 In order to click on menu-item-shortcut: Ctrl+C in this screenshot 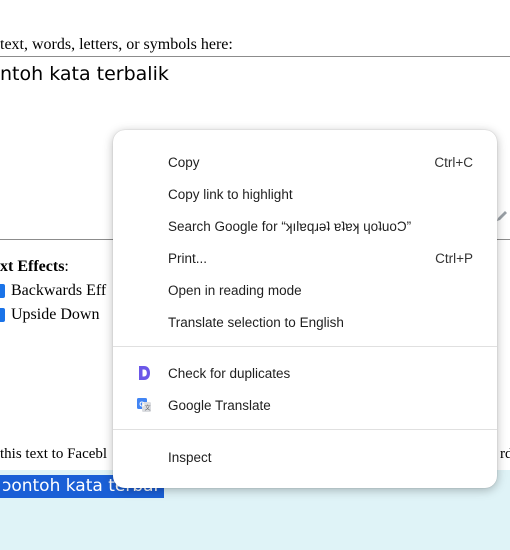, I will do `click(453, 162)`.